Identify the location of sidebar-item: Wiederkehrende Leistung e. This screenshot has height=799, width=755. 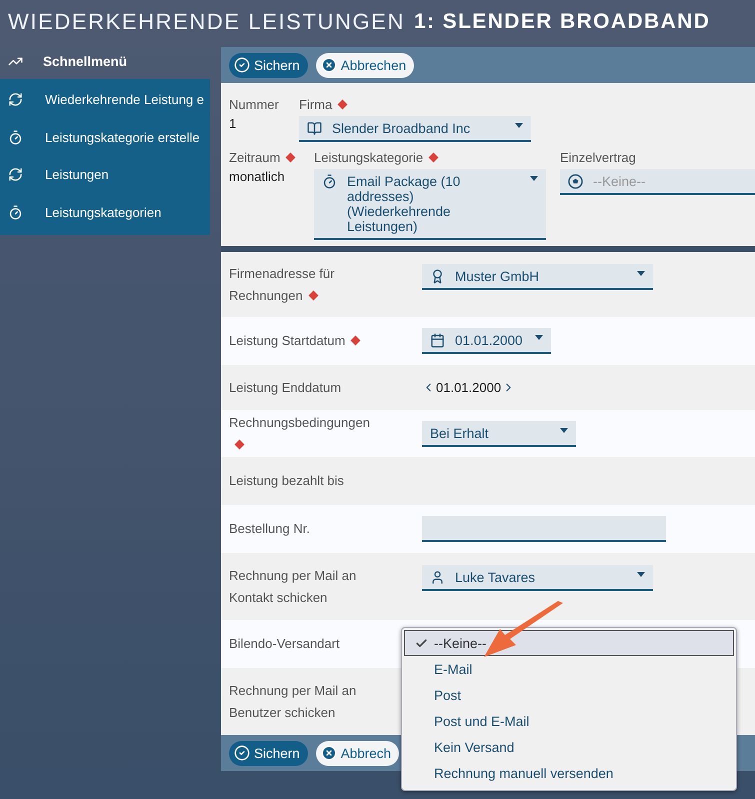
(105, 99).